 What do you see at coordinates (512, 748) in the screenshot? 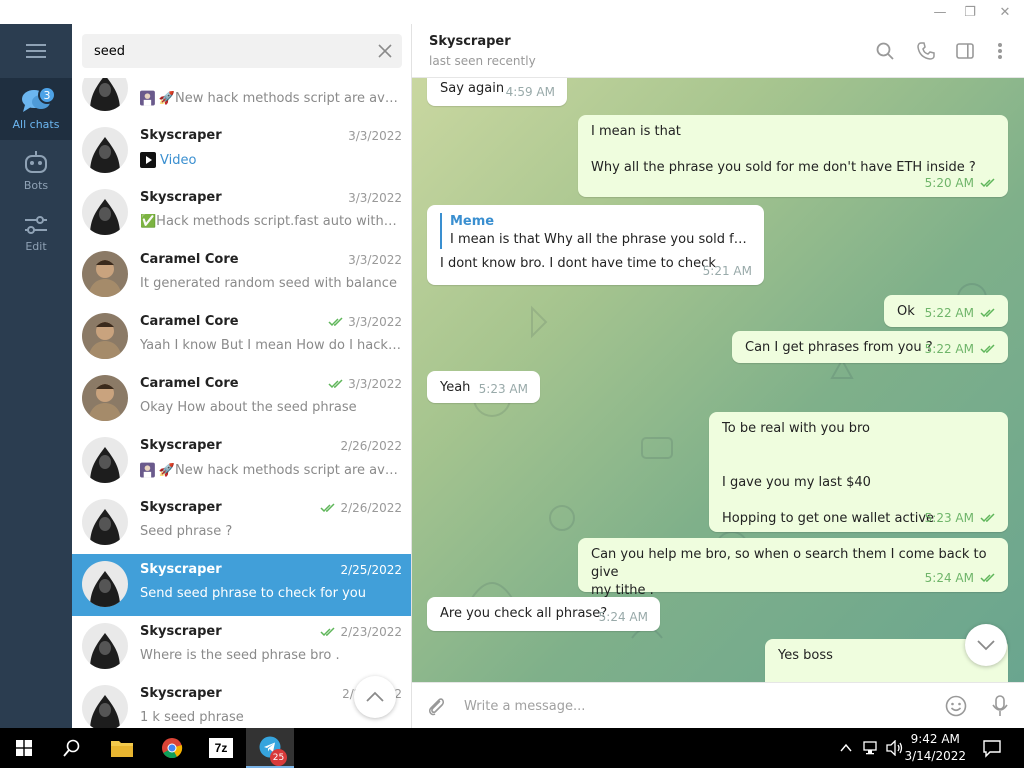
I see `windows-taskbar: 7z 25 9:42 AM 3/14/2022` at bounding box center [512, 748].